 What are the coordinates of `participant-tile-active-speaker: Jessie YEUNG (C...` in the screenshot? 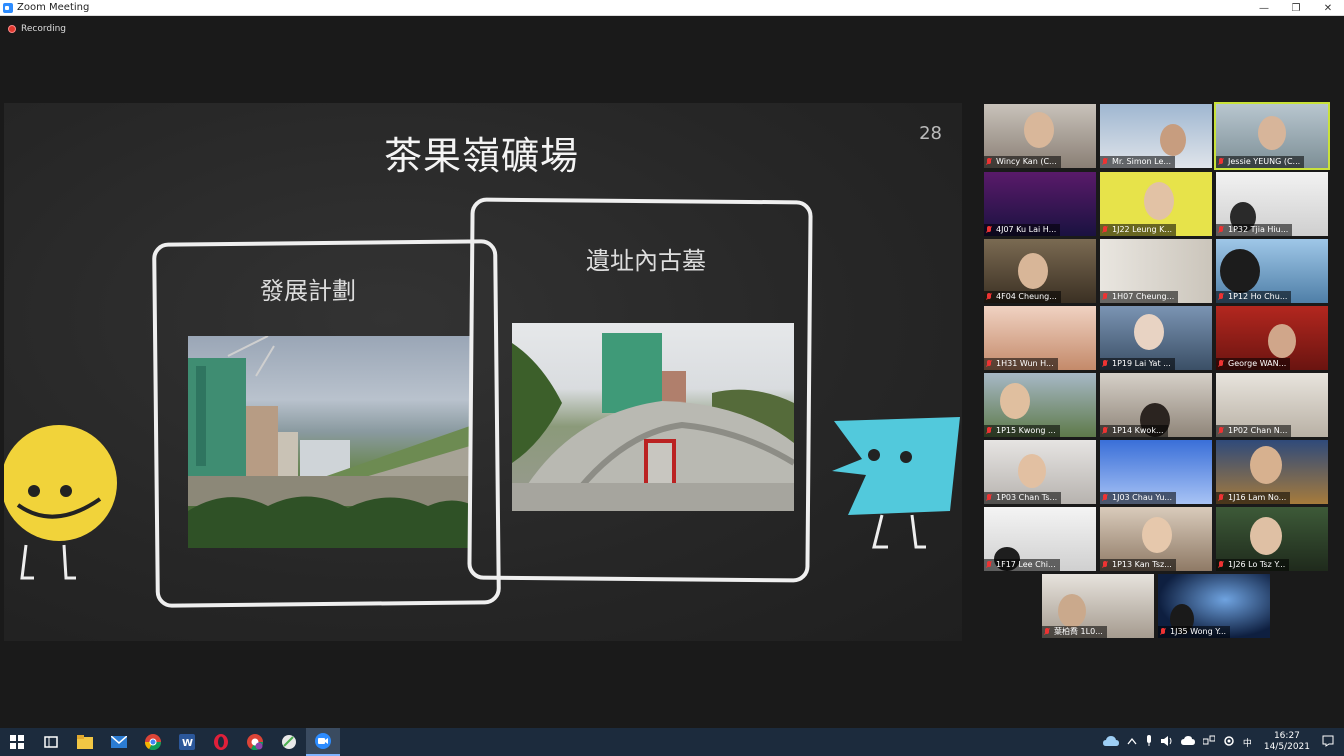 It's located at (1272, 136).